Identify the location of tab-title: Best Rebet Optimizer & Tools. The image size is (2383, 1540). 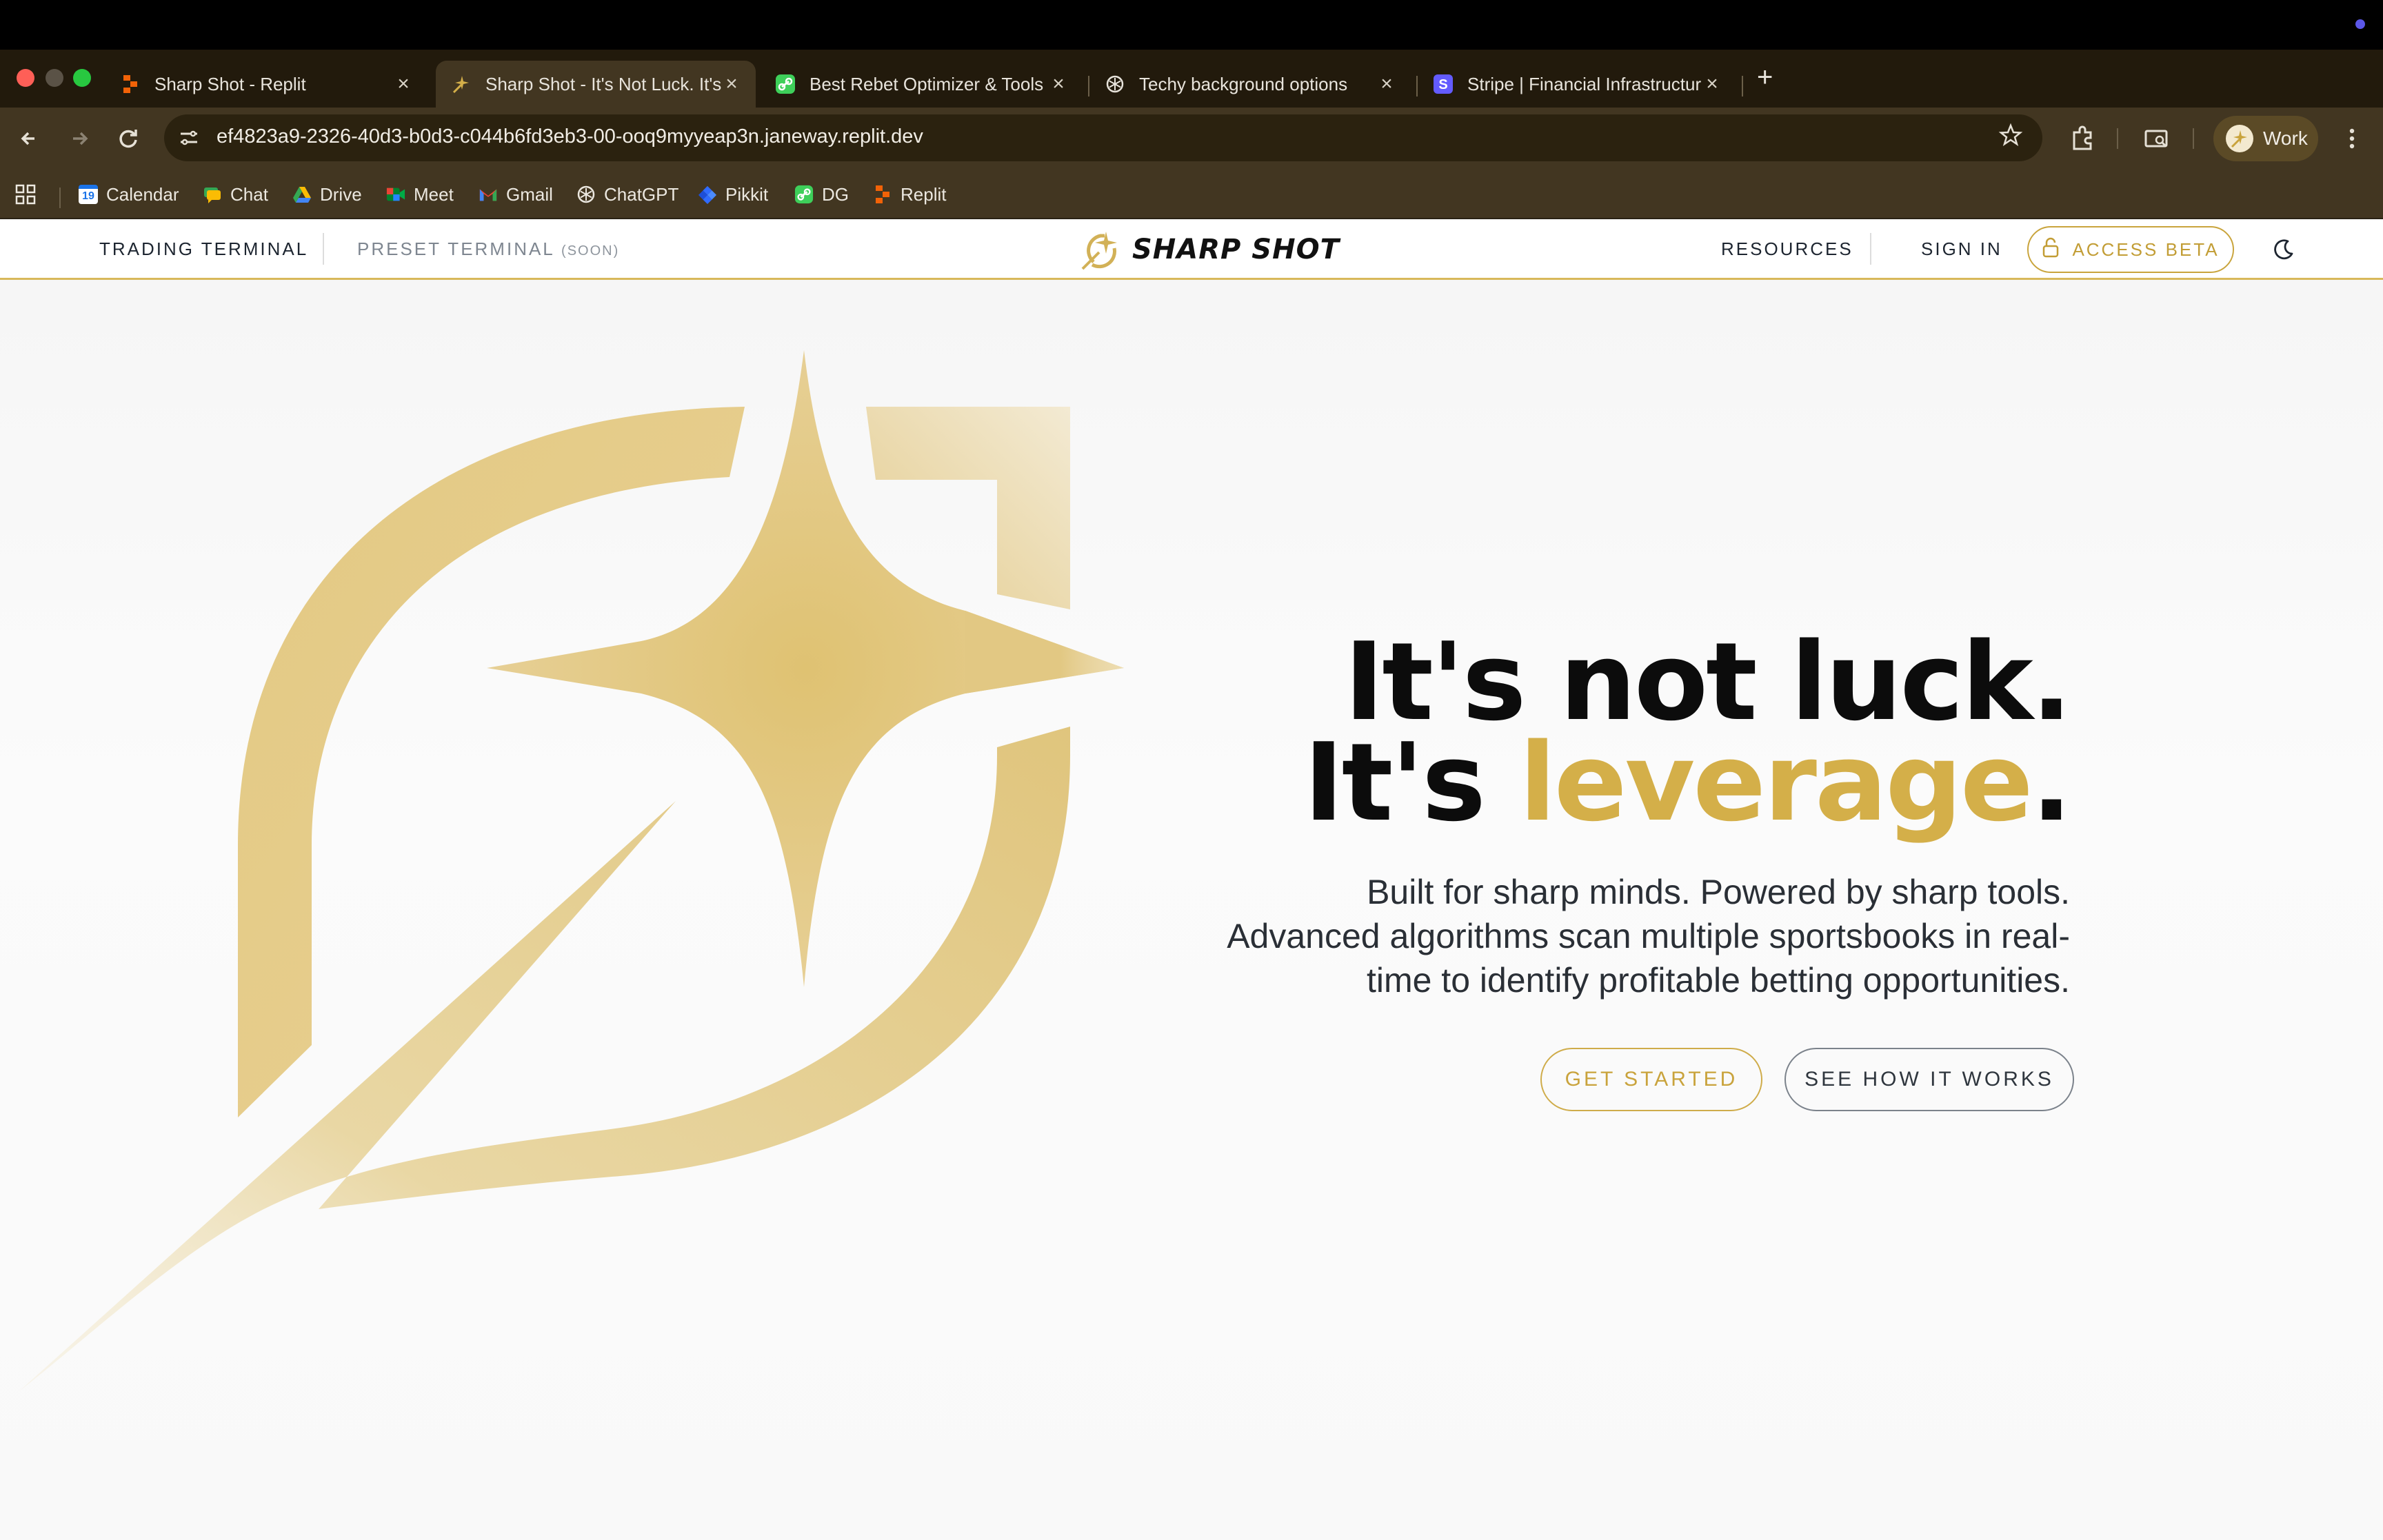
(927, 84).